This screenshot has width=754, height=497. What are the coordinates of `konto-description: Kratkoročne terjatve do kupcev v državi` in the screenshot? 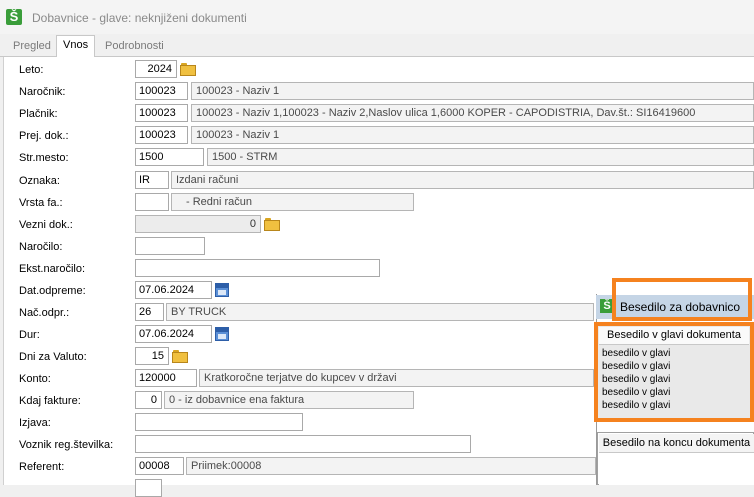 It's located at (396, 378).